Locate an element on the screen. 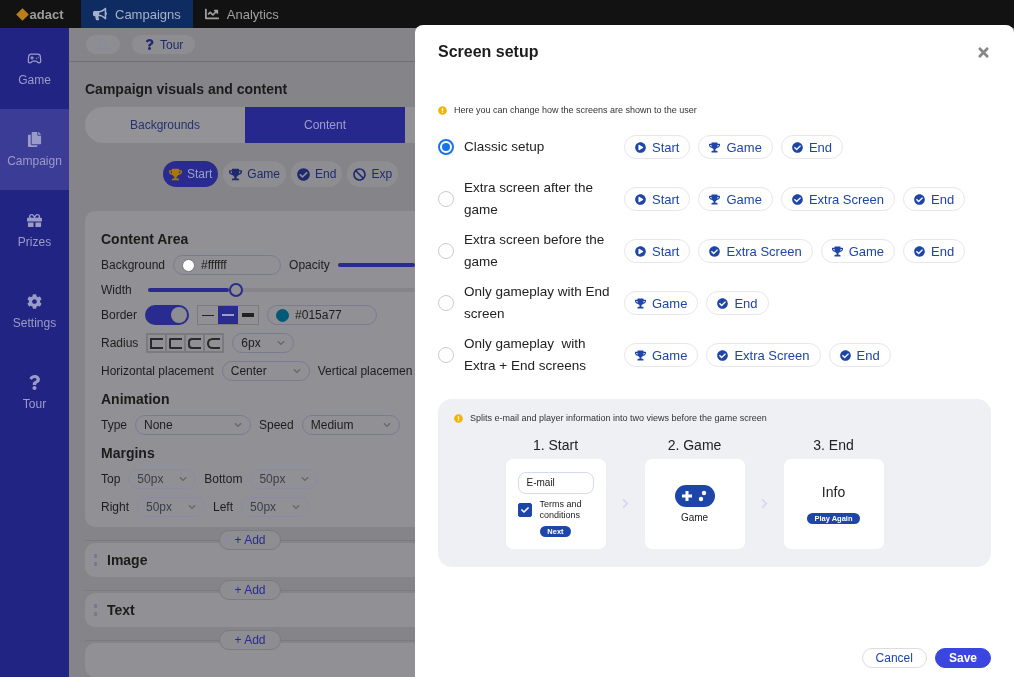 This screenshot has height=677, width=1014. option-label: Extra screen after the game is located at coordinates (529, 199).